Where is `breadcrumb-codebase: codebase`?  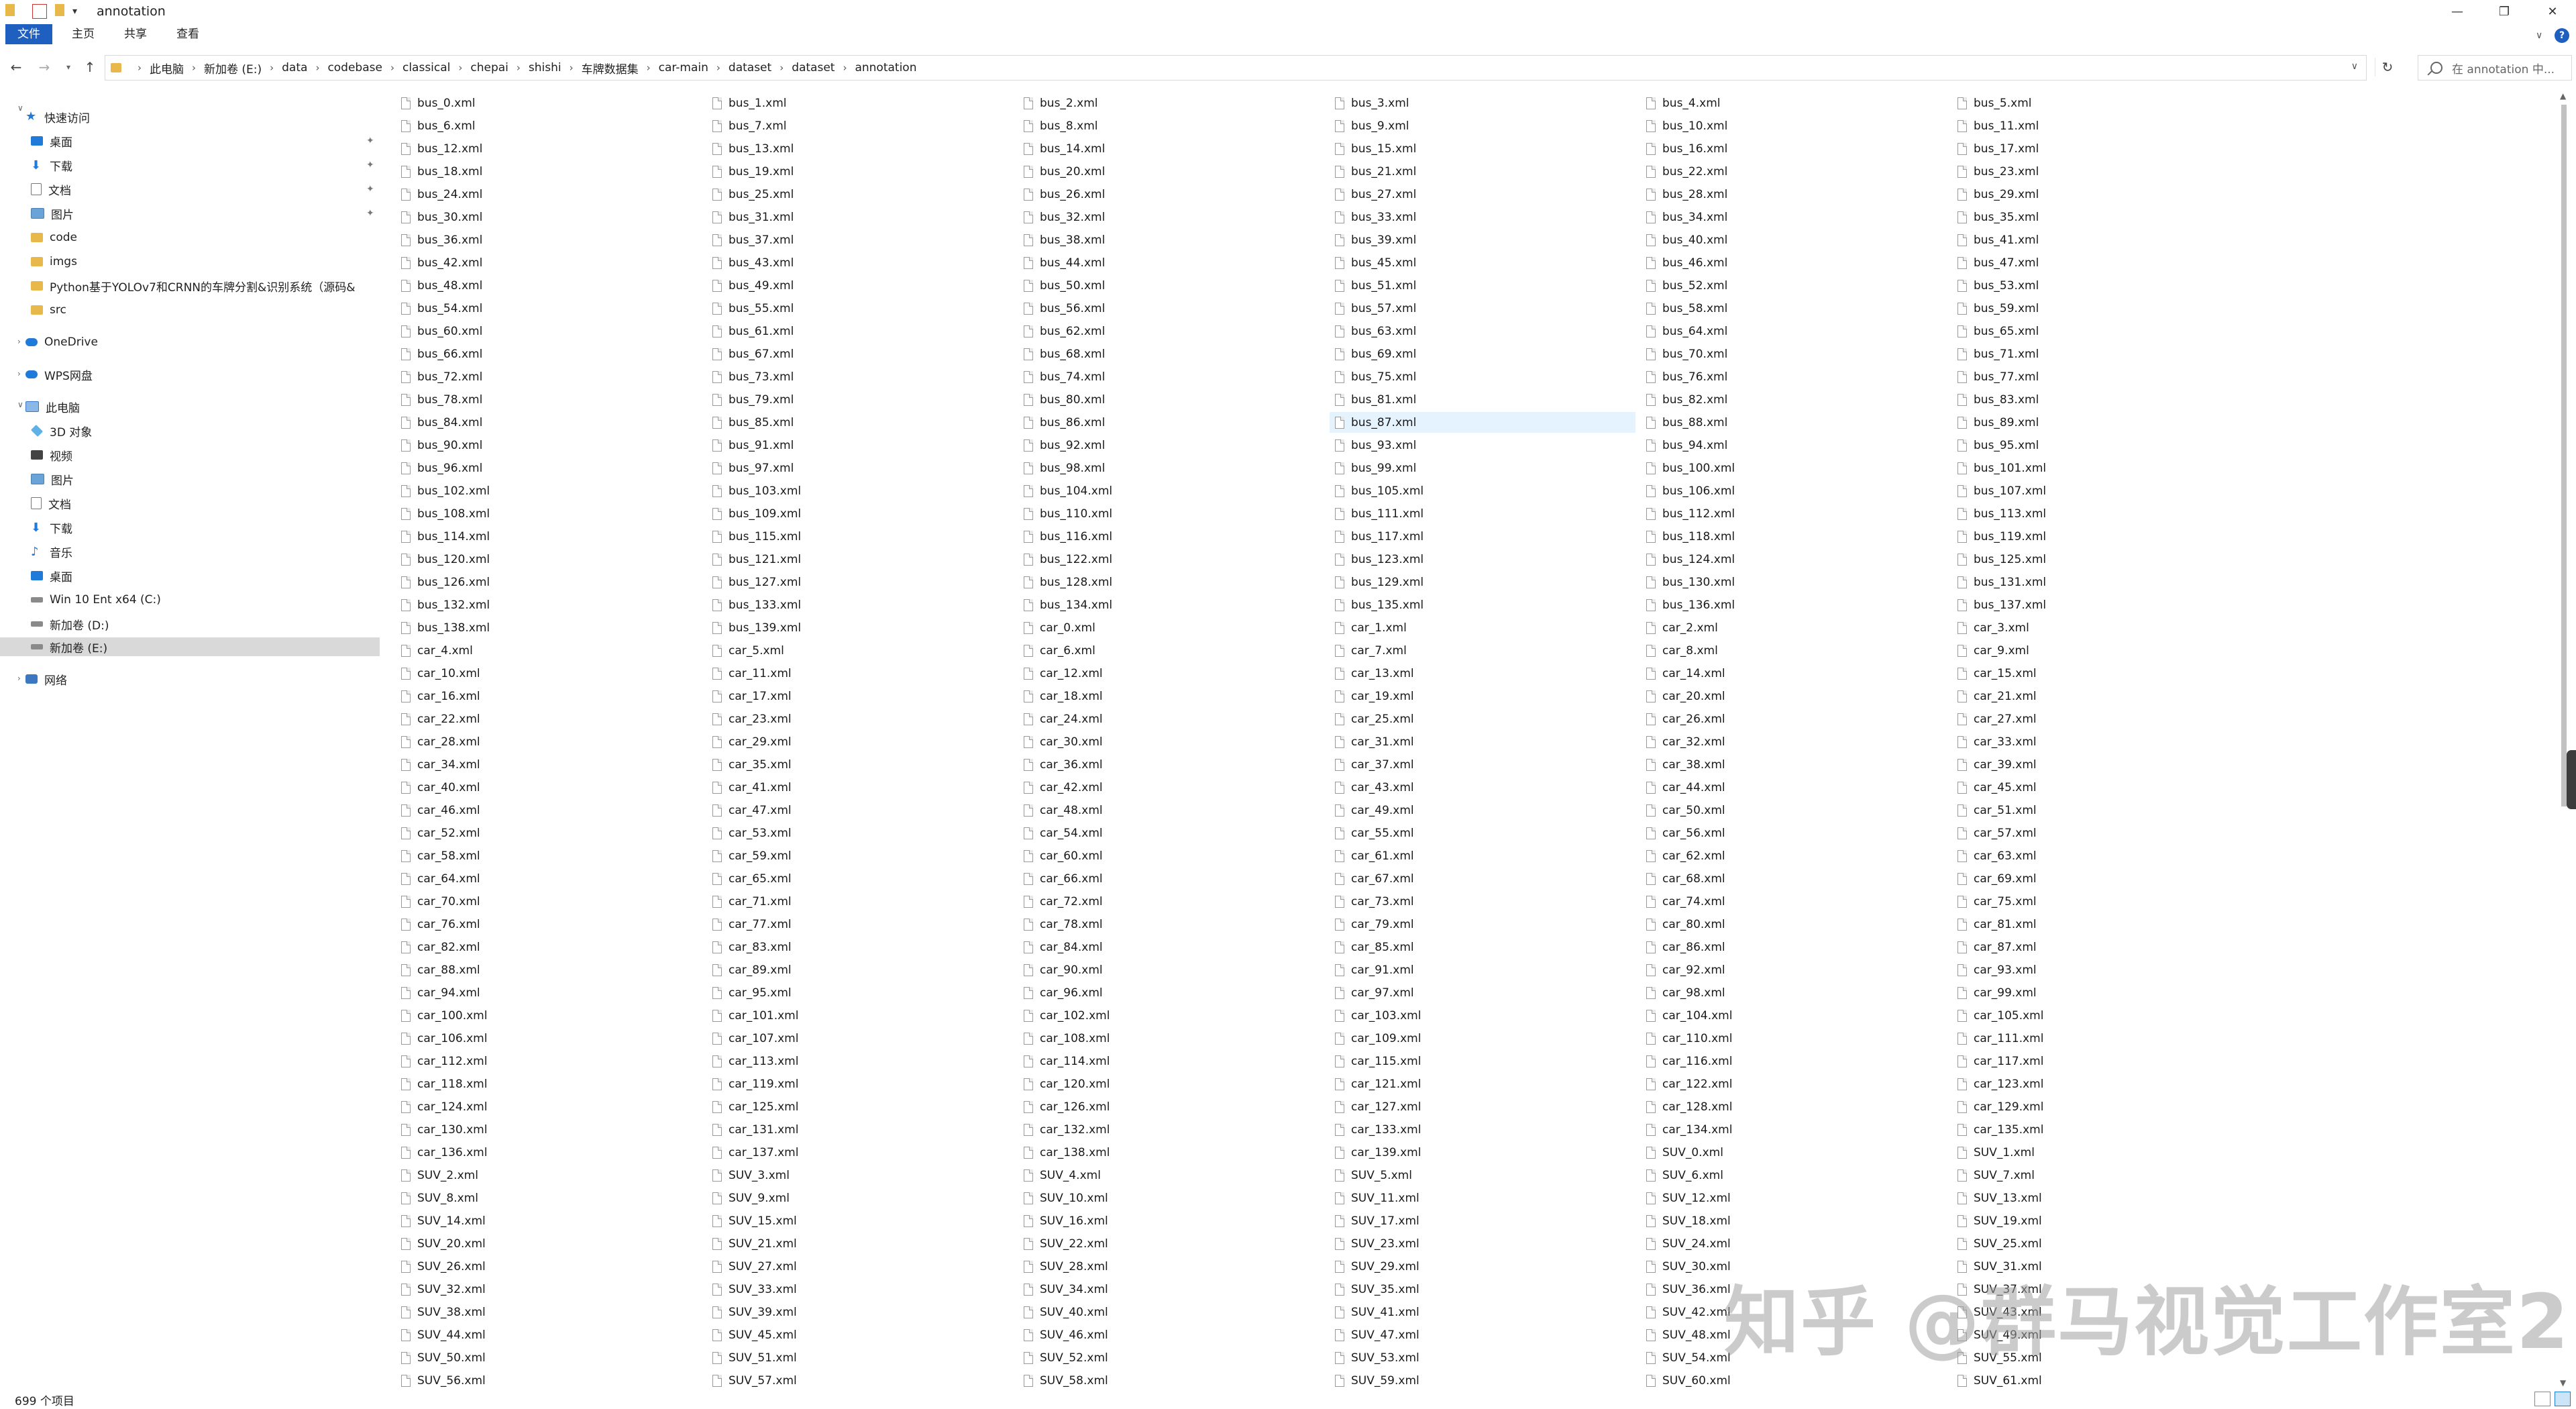 breadcrumb-codebase: codebase is located at coordinates (354, 67).